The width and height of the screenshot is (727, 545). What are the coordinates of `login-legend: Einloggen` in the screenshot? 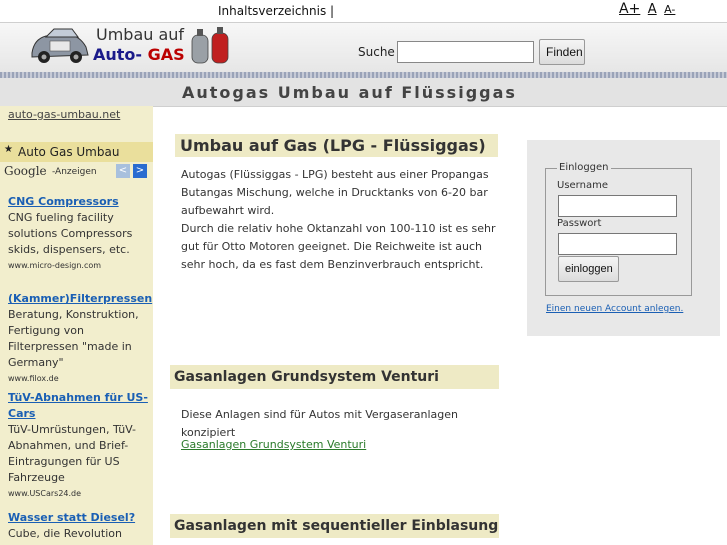 It's located at (584, 167).